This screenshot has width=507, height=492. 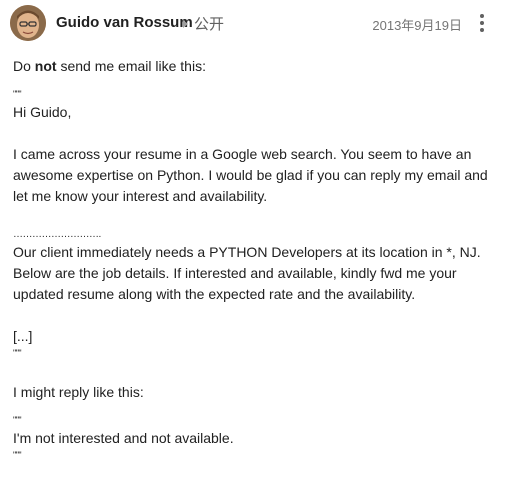 What do you see at coordinates (17, 353) in the screenshot?
I see `quote-close: """` at bounding box center [17, 353].